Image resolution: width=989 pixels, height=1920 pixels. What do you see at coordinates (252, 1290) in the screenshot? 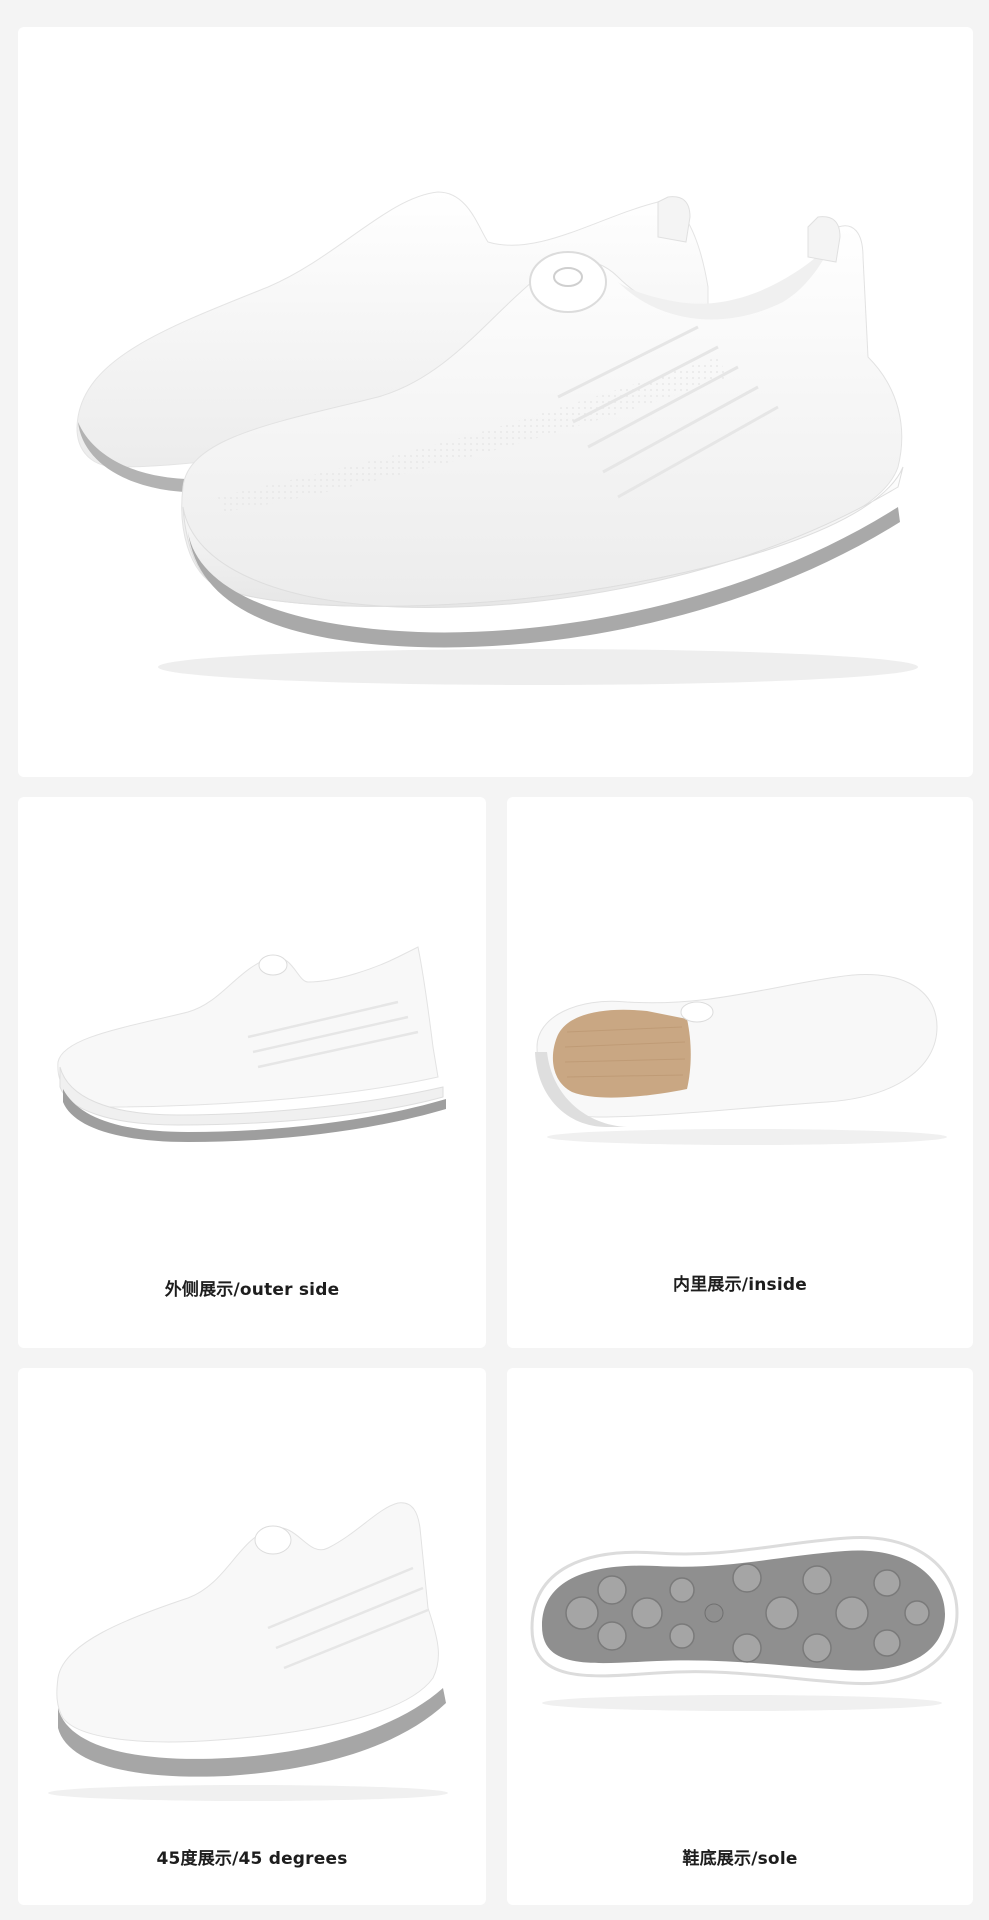
I see `view-caption: 外侧展示/outer side` at bounding box center [252, 1290].